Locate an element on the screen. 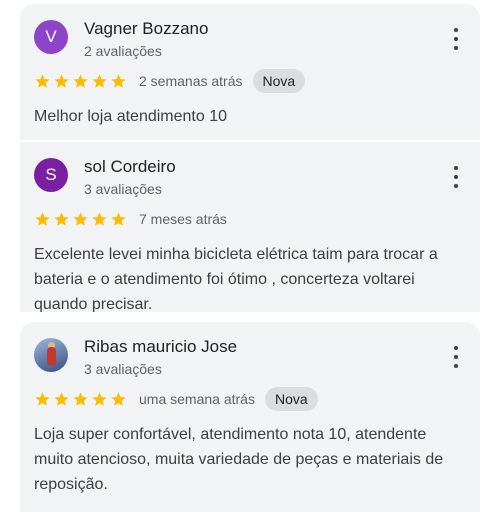  avatar: S is located at coordinates (51, 175).